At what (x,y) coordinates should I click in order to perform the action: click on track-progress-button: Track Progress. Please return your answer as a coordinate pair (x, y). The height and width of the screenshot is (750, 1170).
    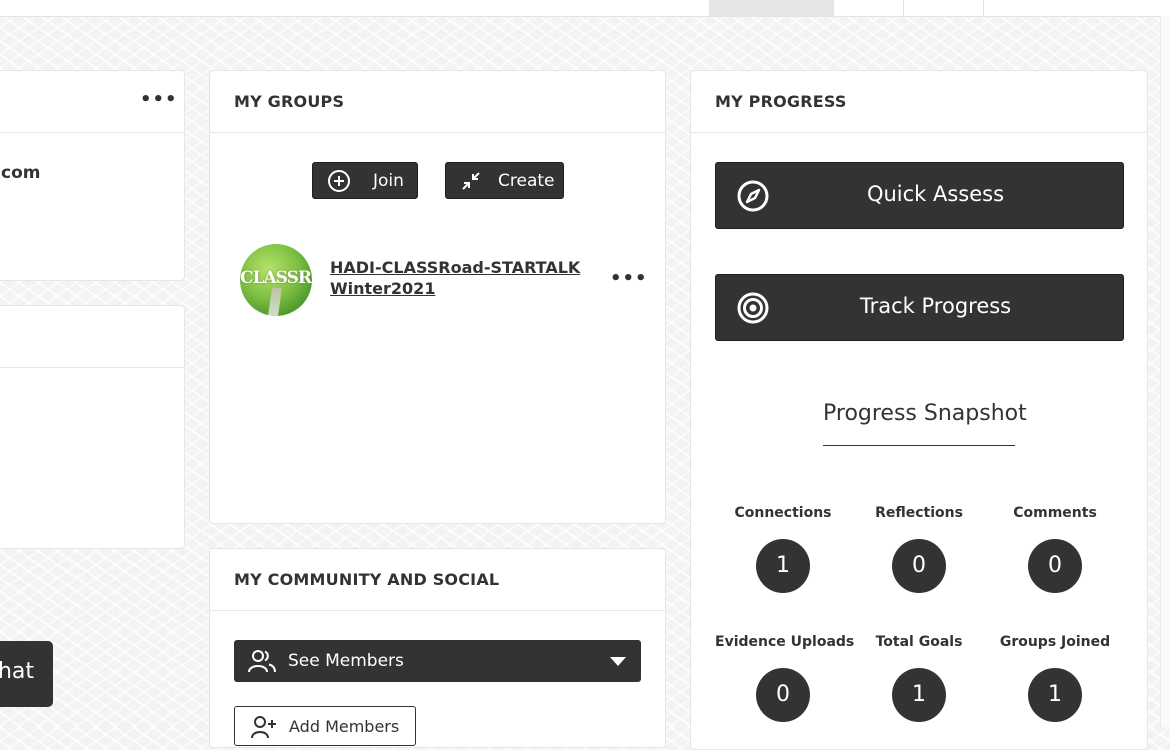
    Looking at the image, I should click on (919, 307).